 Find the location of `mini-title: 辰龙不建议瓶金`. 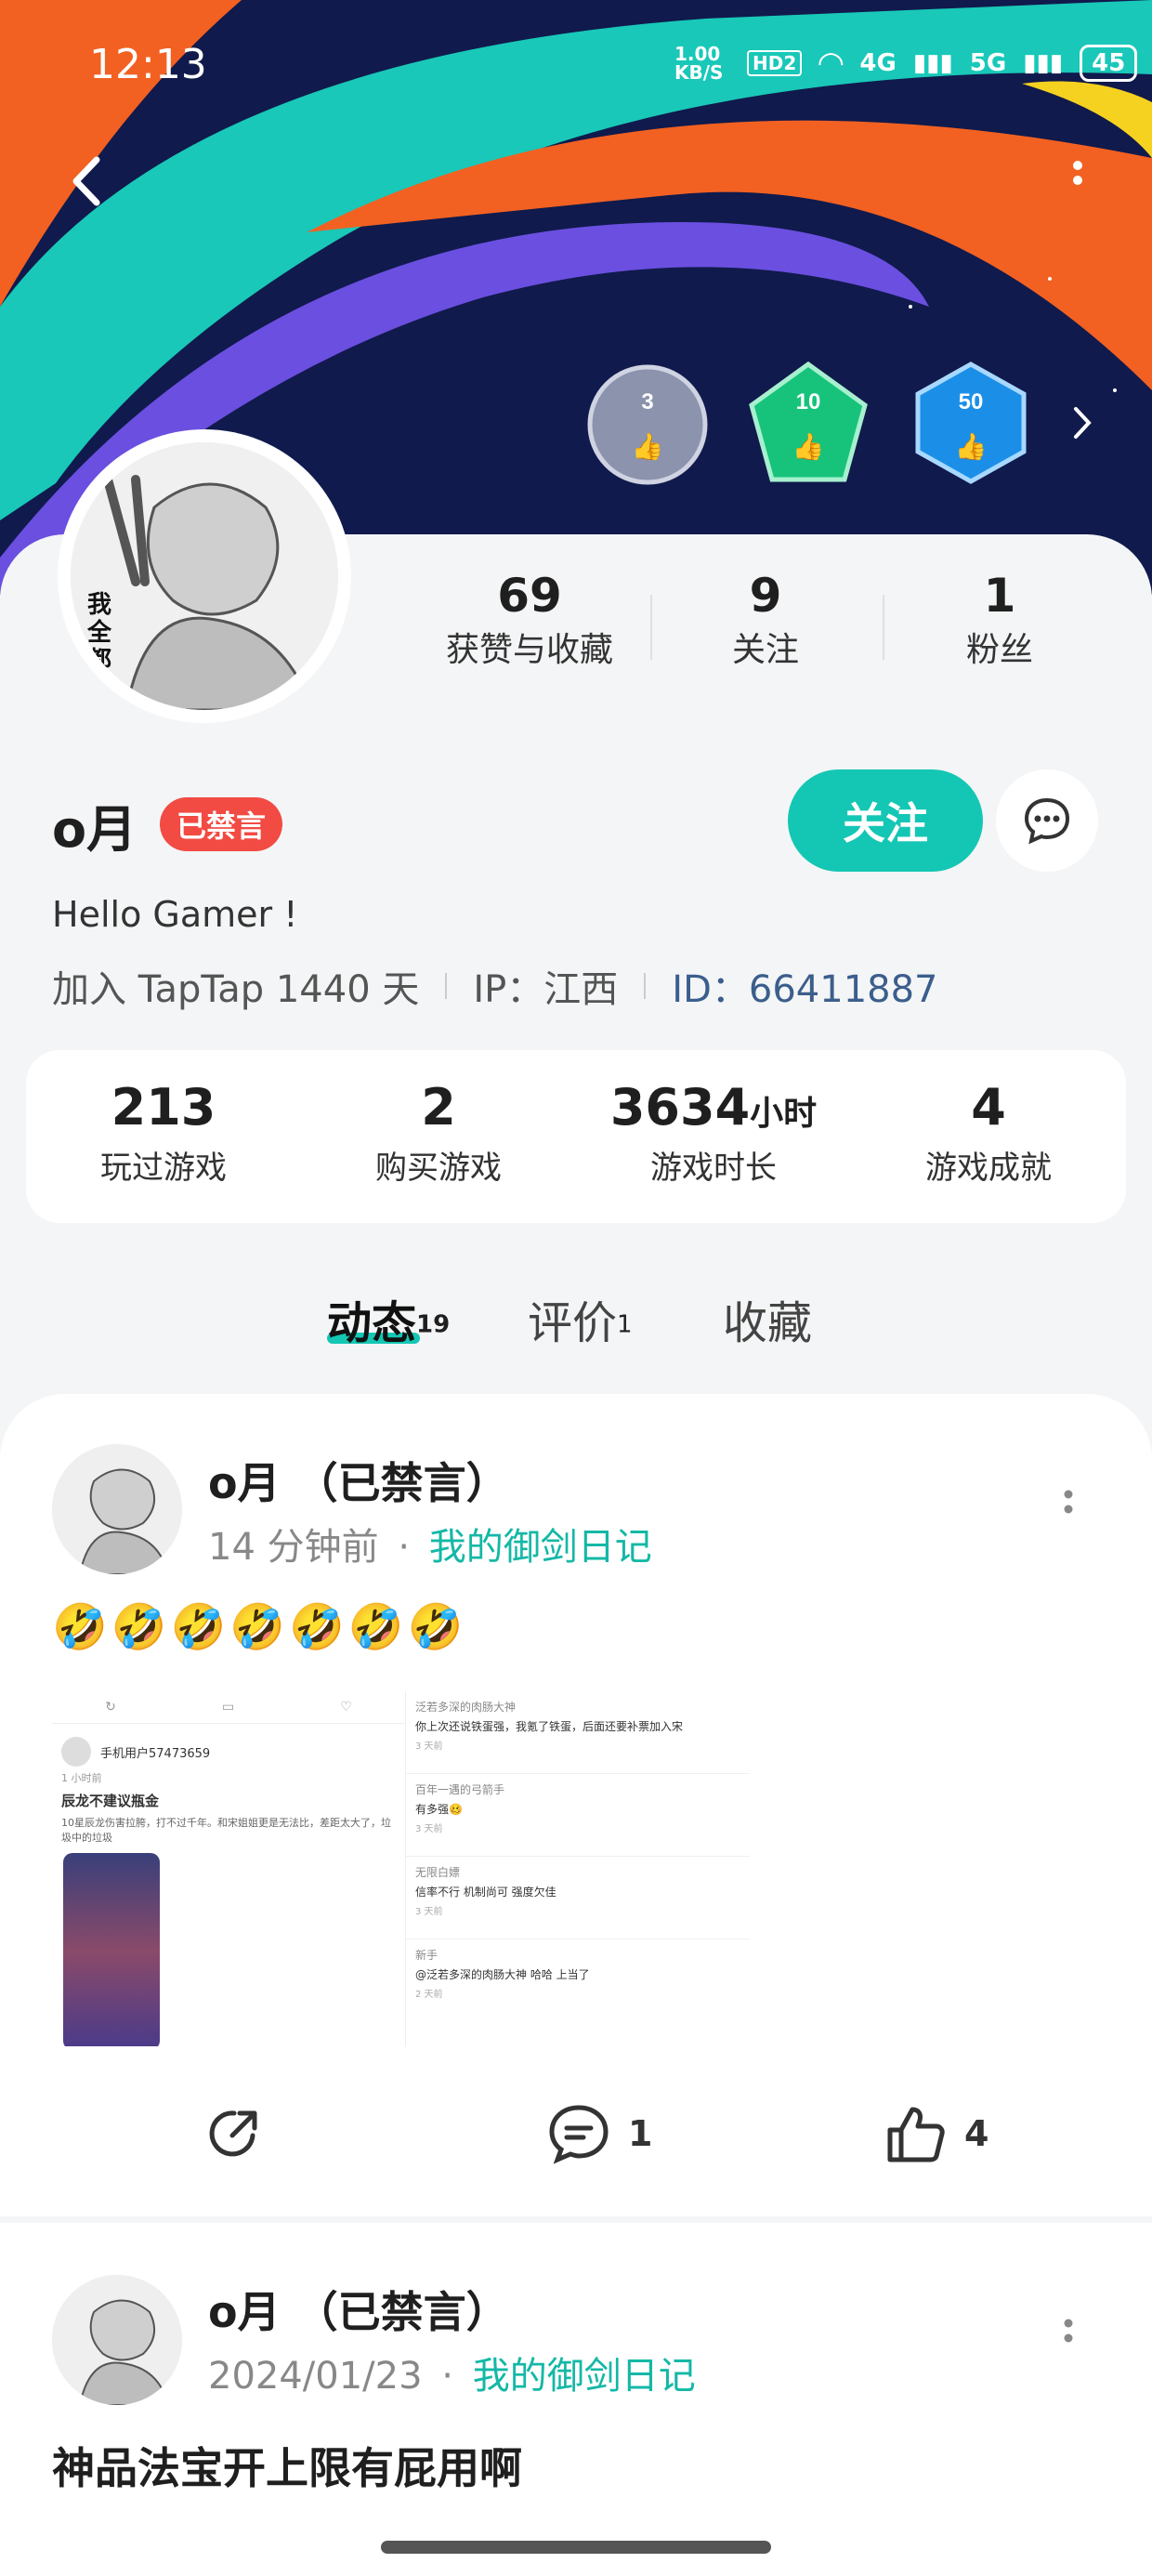

mini-title: 辰龙不建议瓶金 is located at coordinates (110, 1801).